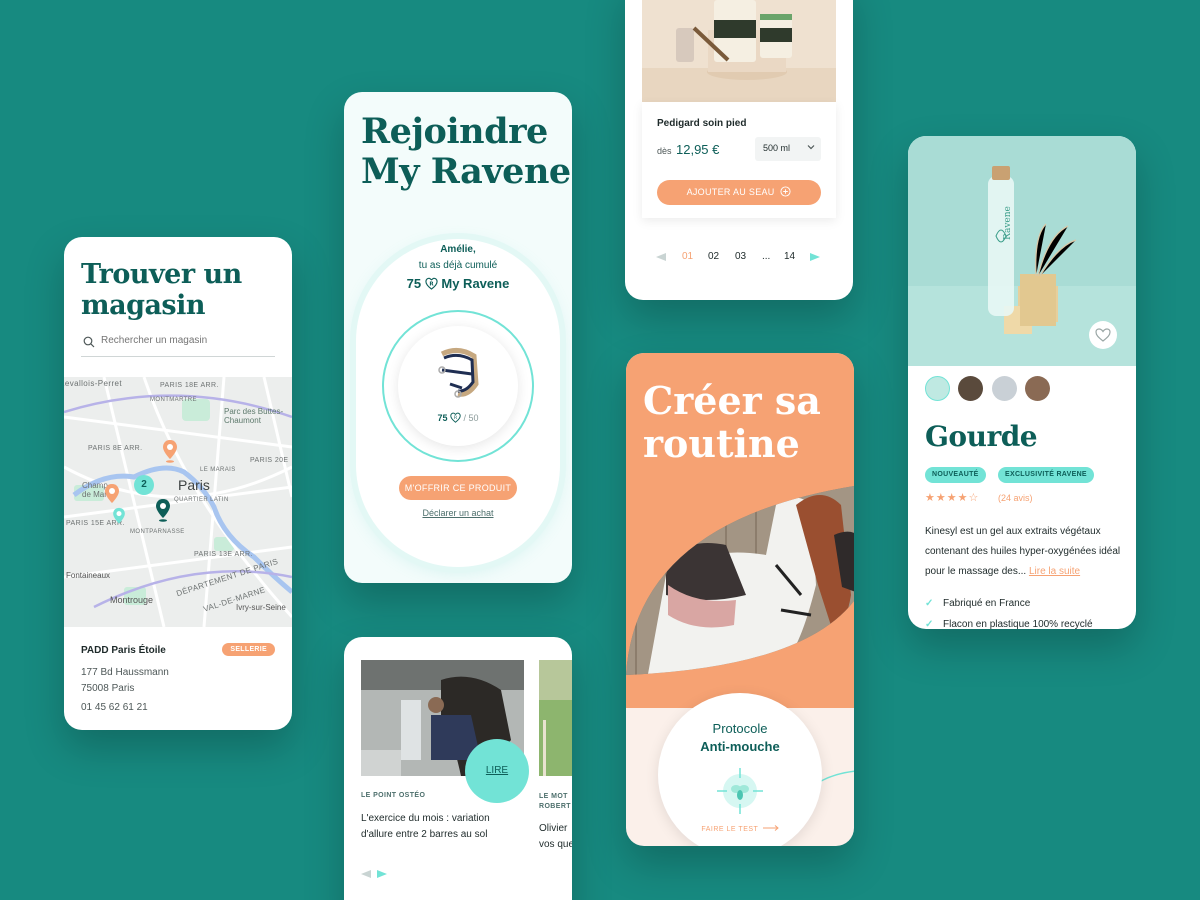 Image resolution: width=1200 pixels, height=900 pixels. What do you see at coordinates (739, 51) in the screenshot?
I see `product-image` at bounding box center [739, 51].